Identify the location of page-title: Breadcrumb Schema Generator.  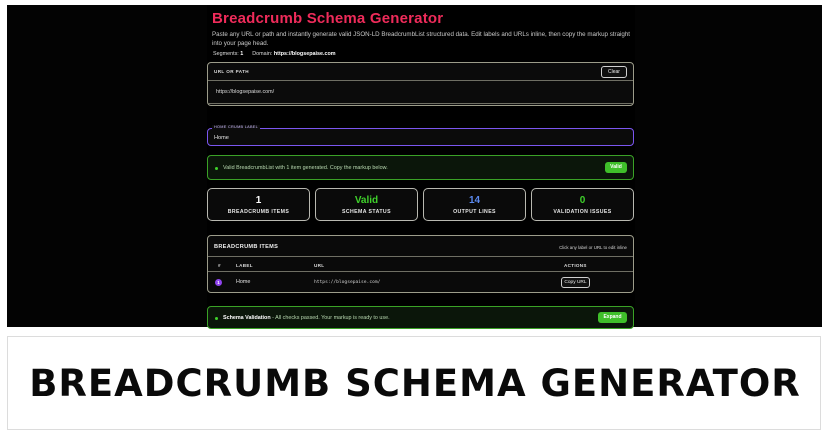
(328, 18).